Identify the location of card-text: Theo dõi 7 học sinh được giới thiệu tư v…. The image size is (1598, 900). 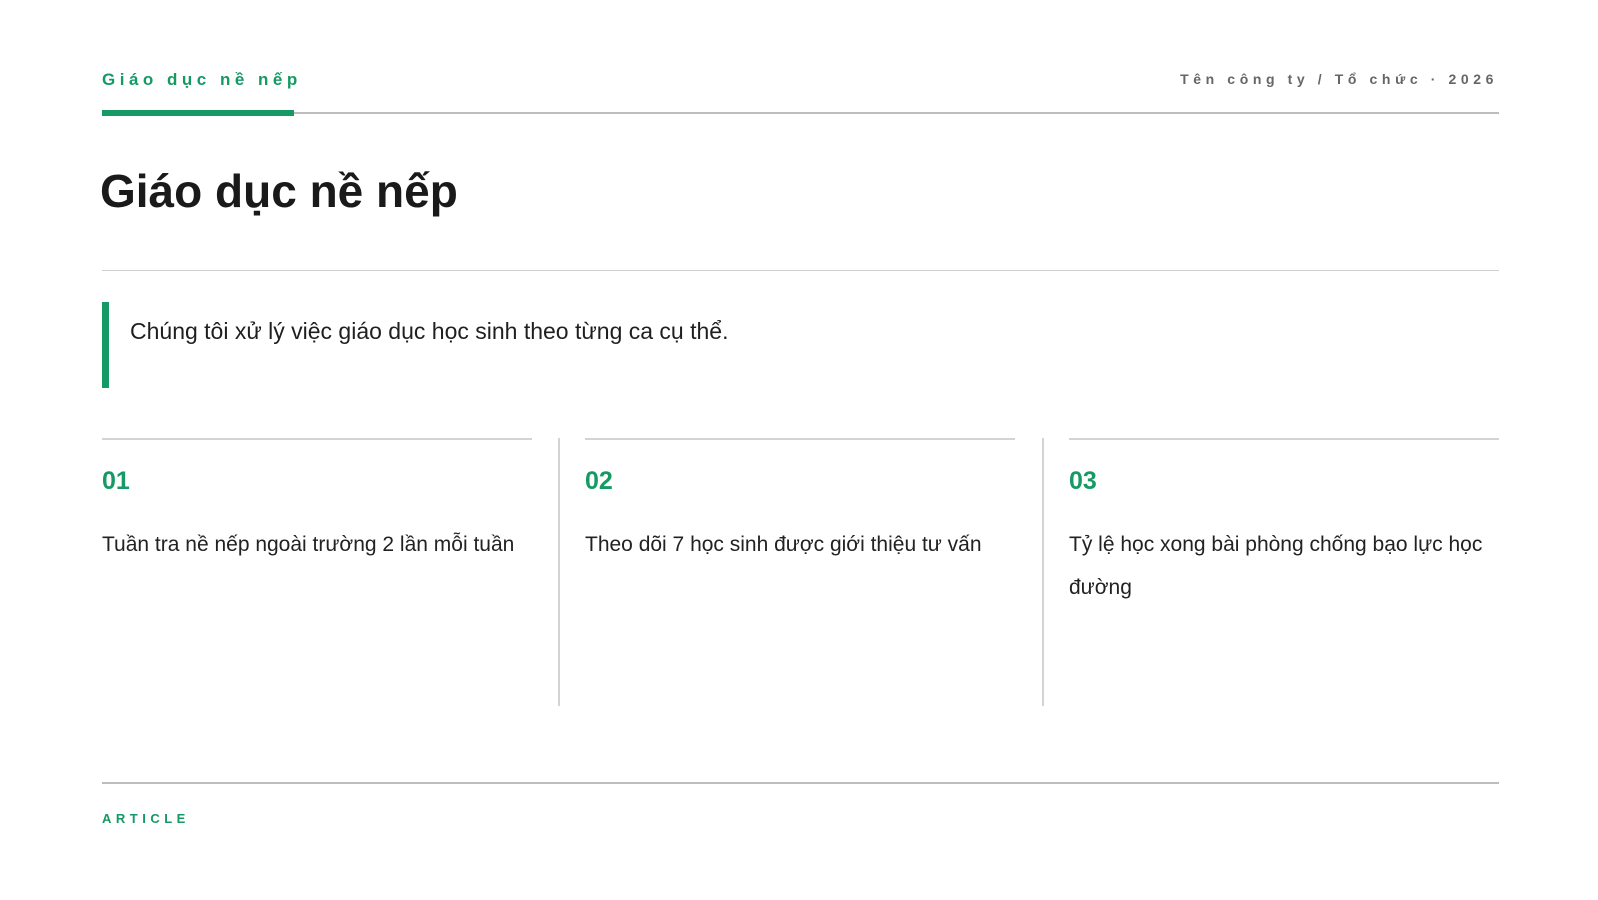
(783, 544).